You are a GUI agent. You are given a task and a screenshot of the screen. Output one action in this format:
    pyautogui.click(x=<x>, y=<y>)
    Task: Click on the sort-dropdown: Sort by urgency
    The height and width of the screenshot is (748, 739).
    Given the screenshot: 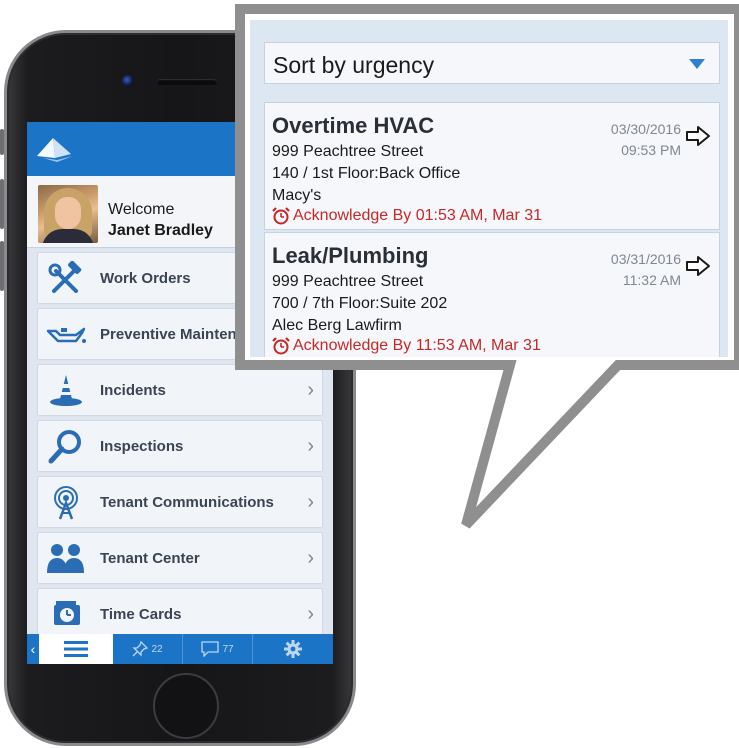 What is the action you would take?
    pyautogui.click(x=492, y=63)
    